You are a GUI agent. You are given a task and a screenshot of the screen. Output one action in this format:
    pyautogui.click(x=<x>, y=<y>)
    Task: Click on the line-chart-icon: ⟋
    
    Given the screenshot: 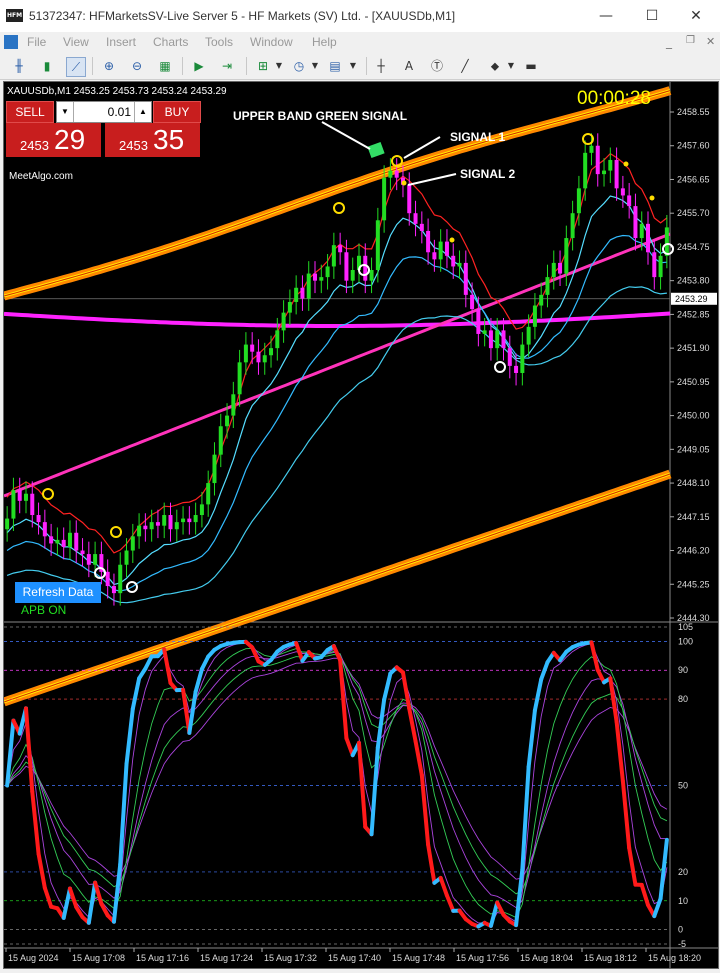 What is the action you would take?
    pyautogui.click(x=76, y=67)
    